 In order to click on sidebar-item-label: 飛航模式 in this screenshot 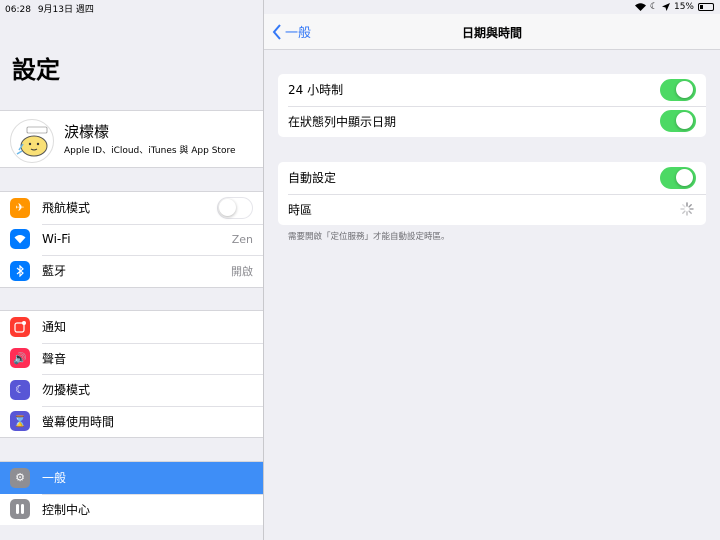, I will do `click(66, 208)`.